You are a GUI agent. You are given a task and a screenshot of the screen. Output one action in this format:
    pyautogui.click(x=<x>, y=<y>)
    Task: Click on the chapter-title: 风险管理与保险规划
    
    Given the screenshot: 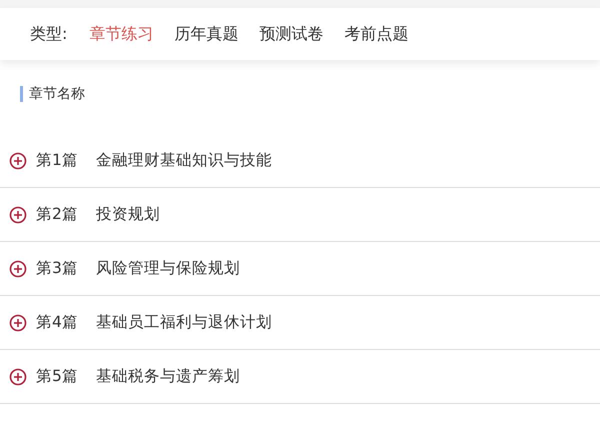 What is the action you would take?
    pyautogui.click(x=168, y=268)
    